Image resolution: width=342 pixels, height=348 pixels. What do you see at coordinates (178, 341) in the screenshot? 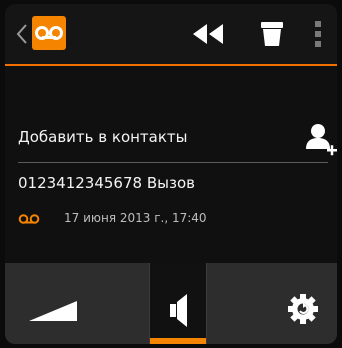
I see `selected-indicator` at bounding box center [178, 341].